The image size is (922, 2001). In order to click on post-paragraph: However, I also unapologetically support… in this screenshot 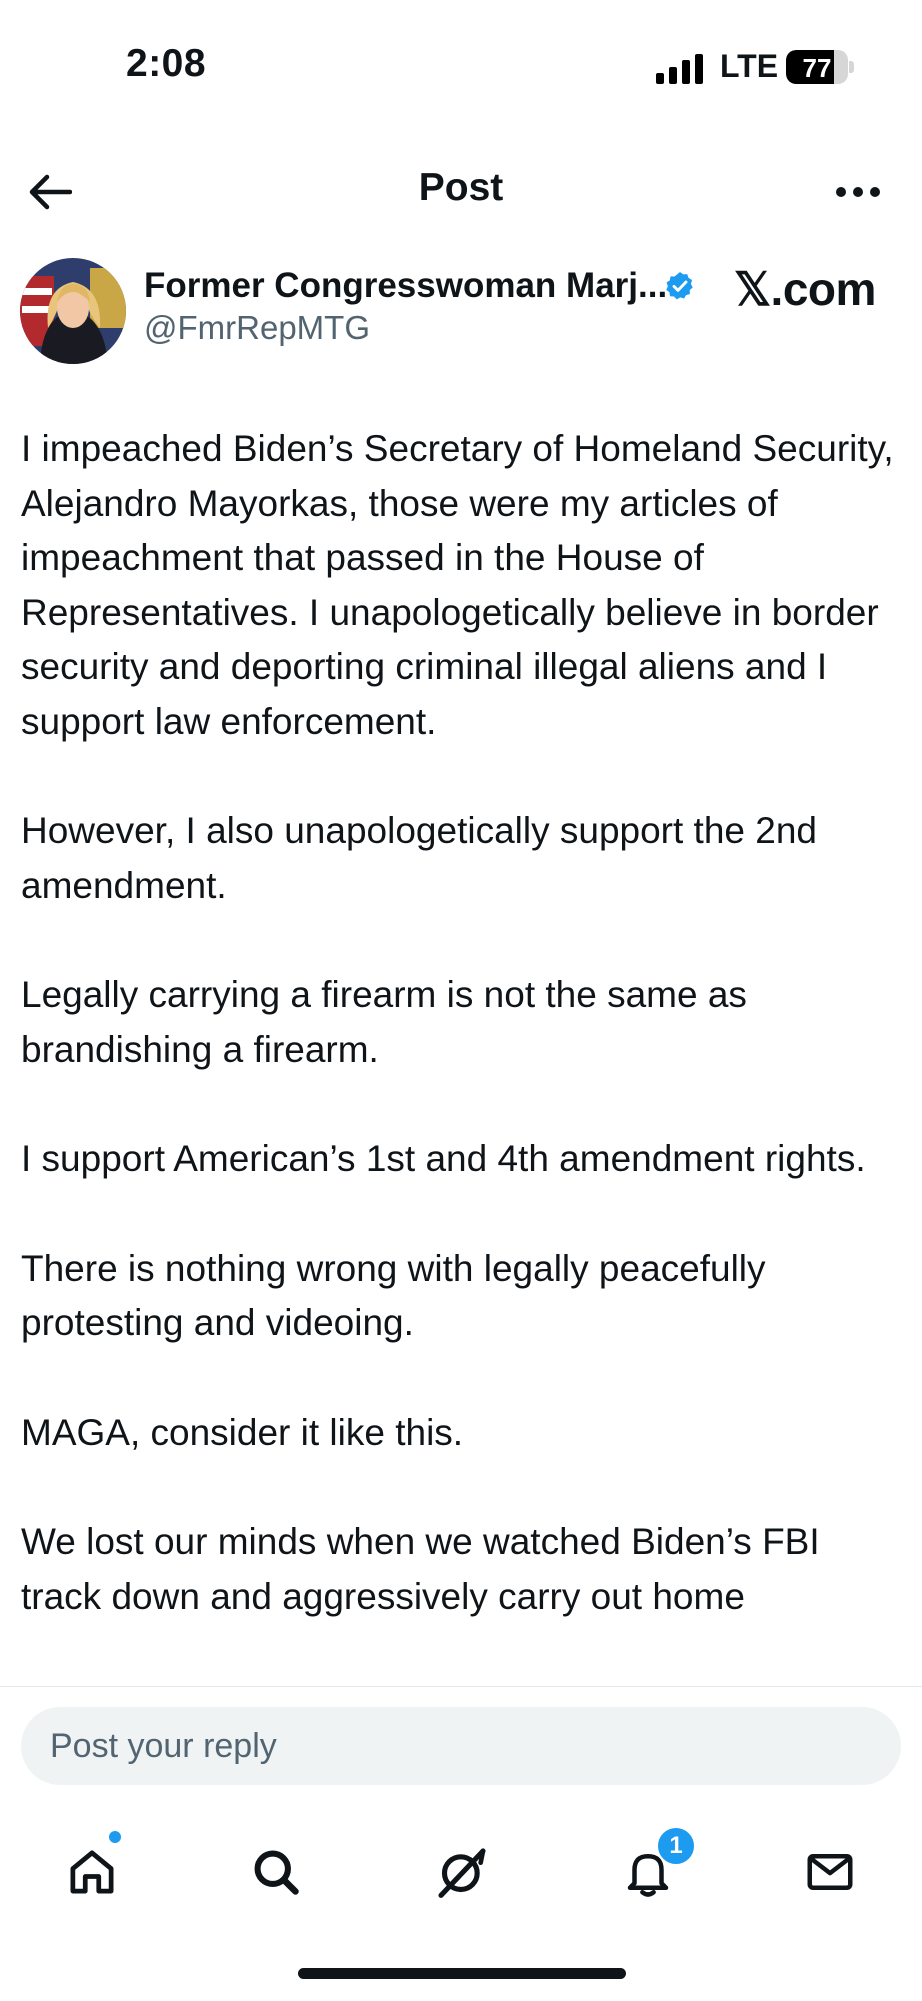, I will do `click(419, 858)`.